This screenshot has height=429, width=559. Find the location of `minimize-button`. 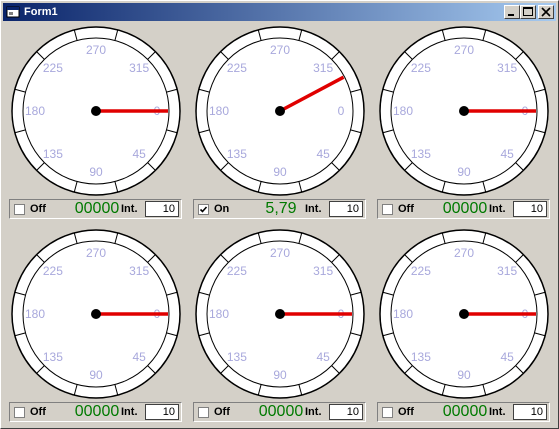

minimize-button is located at coordinates (512, 12).